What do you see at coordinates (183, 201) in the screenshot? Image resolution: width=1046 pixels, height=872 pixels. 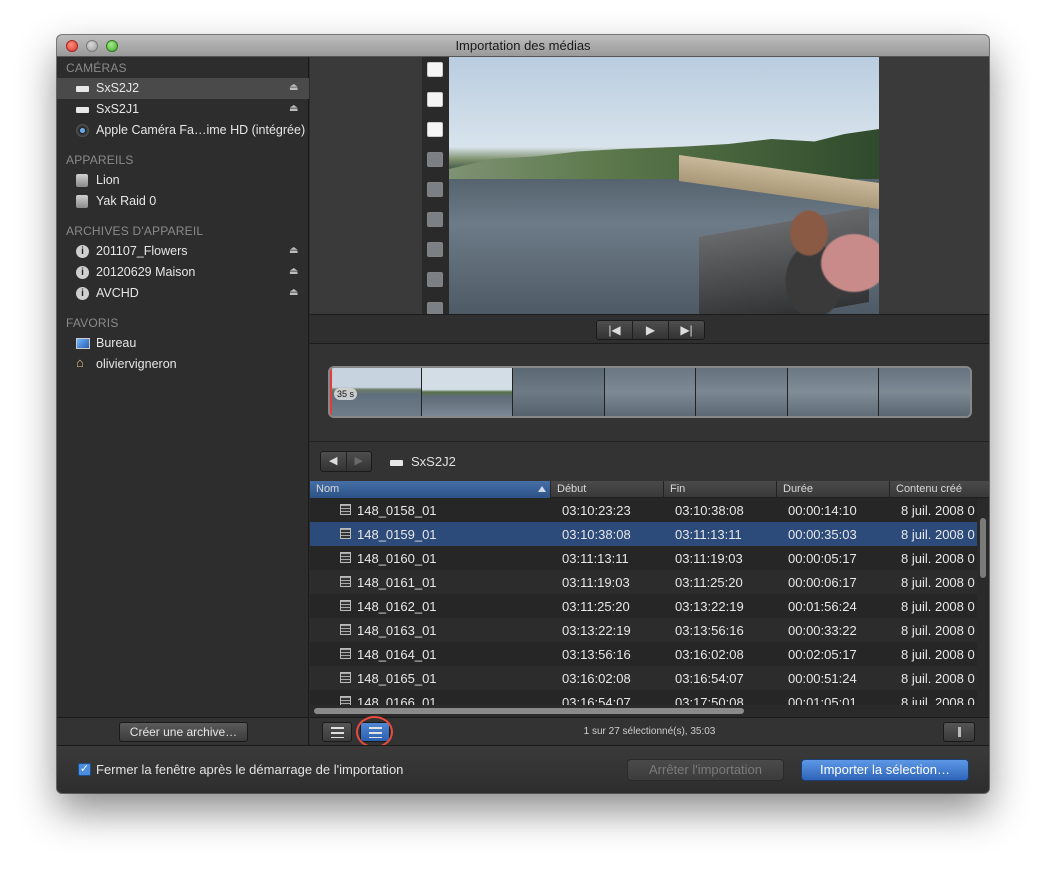 I see `sidebar-item-yak-raid: Yak Raid 0` at bounding box center [183, 201].